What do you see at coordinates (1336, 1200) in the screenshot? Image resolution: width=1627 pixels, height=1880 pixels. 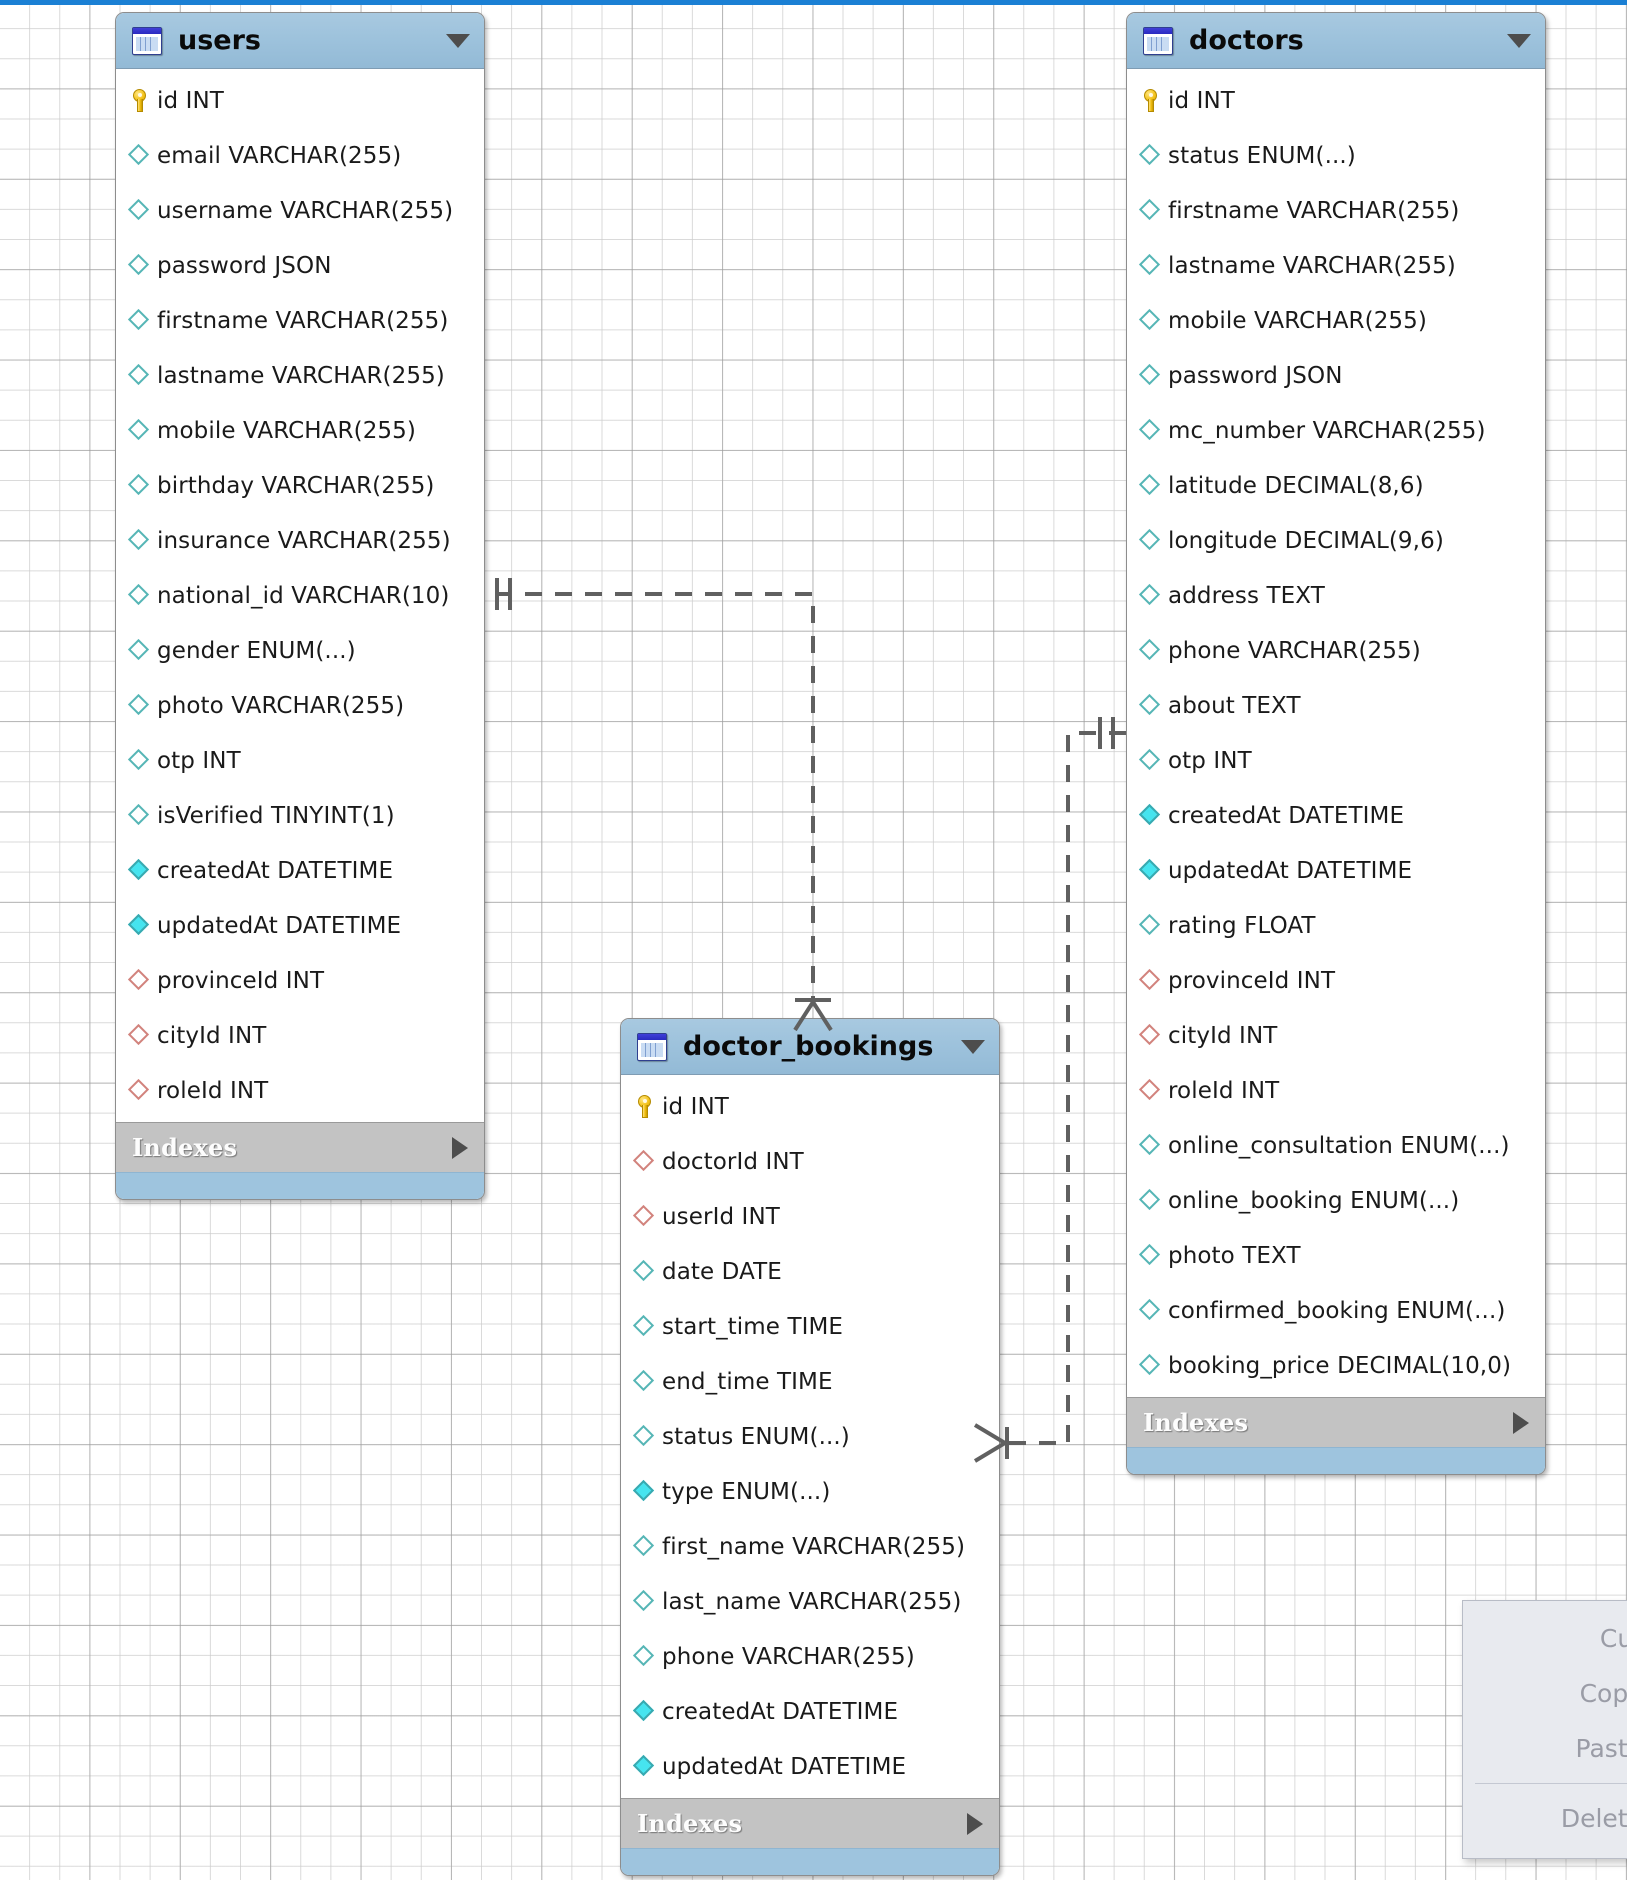 I see `column-row: online_booking ENUM(...)` at bounding box center [1336, 1200].